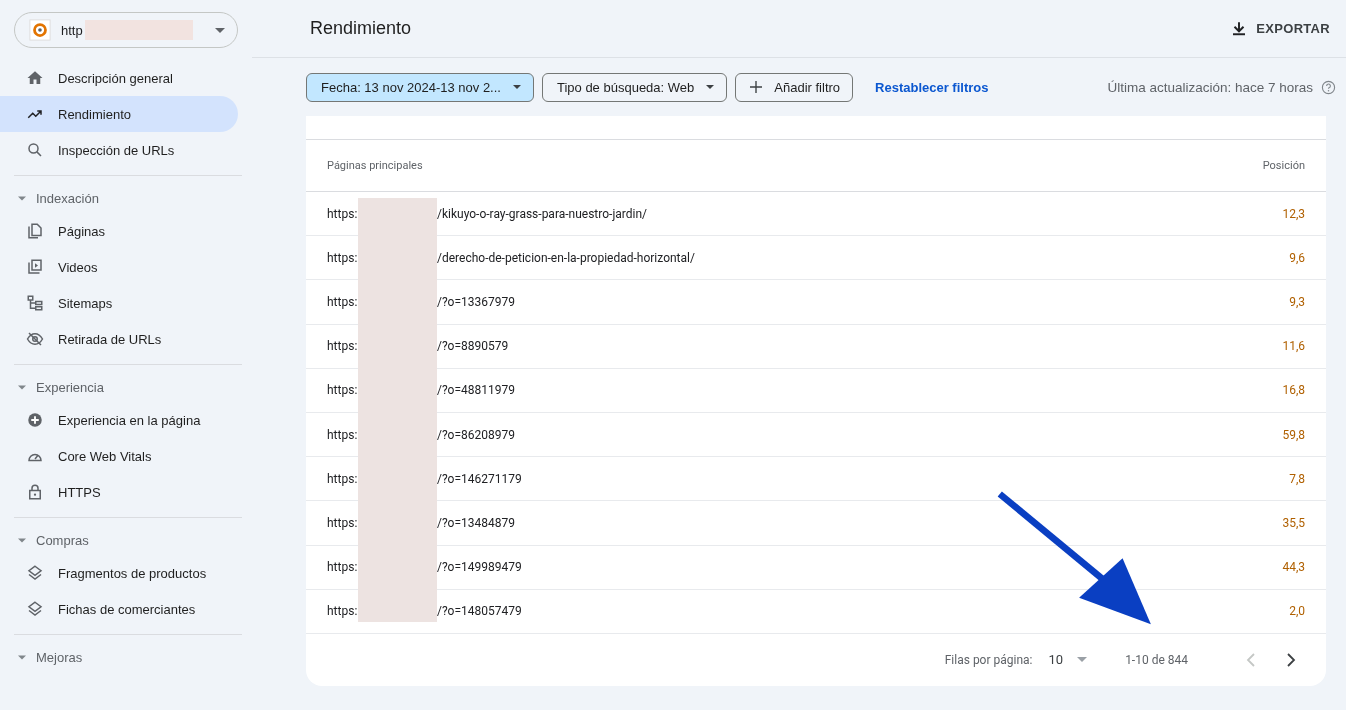 The height and width of the screenshot is (710, 1346). Describe the element at coordinates (476, 390) in the screenshot. I see `url-path-text: /?o=48811979` at that location.